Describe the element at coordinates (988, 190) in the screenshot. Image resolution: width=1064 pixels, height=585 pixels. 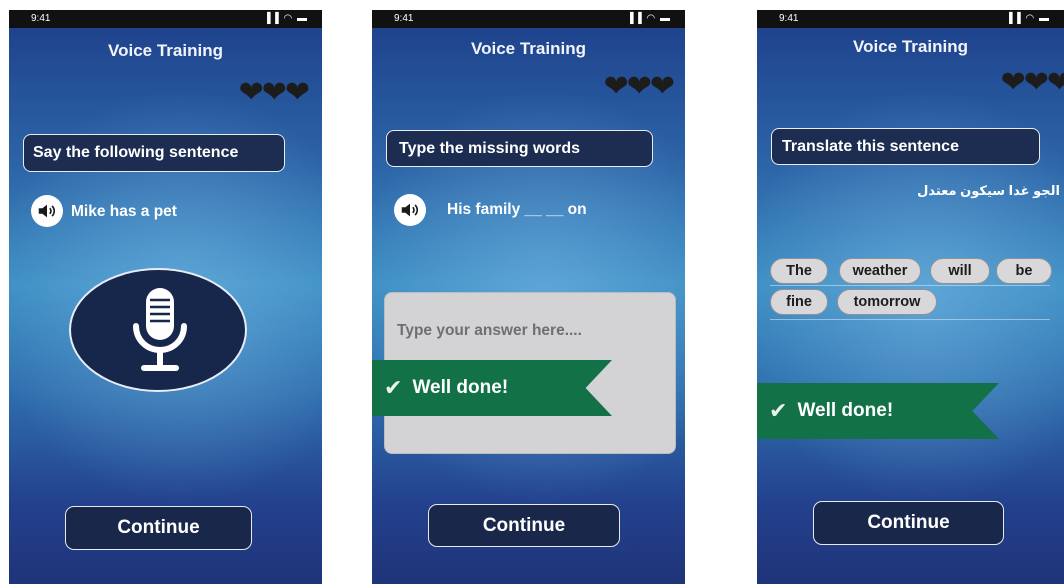
I see `source-sentence-arabic: الجو غدا سيكون معتدل` at that location.